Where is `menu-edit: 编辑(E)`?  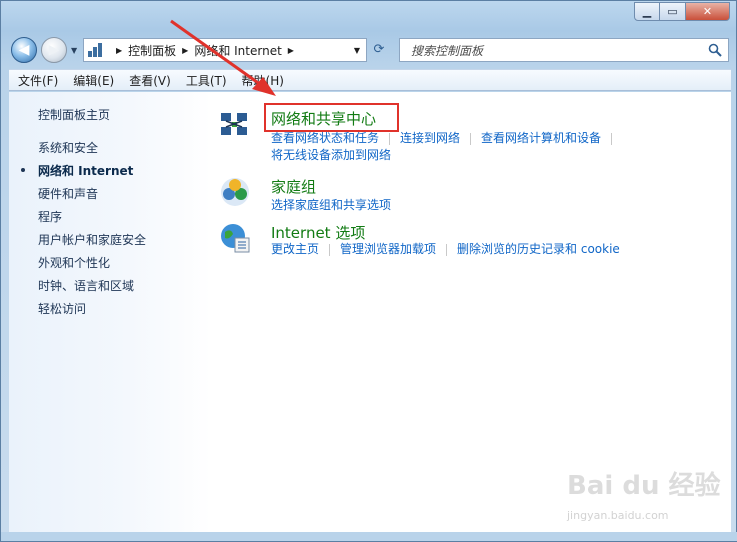
menu-edit: 编辑(E) is located at coordinates (92, 80).